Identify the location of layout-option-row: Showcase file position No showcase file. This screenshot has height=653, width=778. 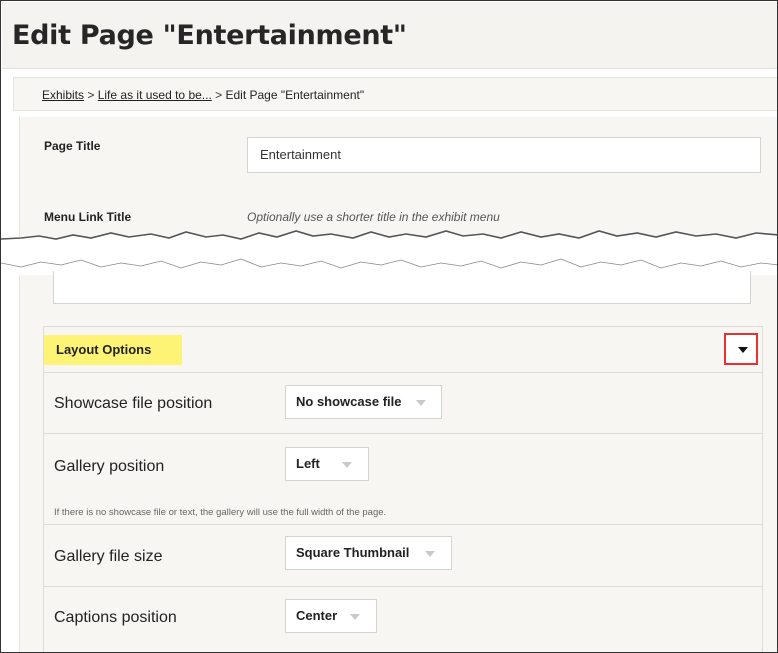
(403, 403).